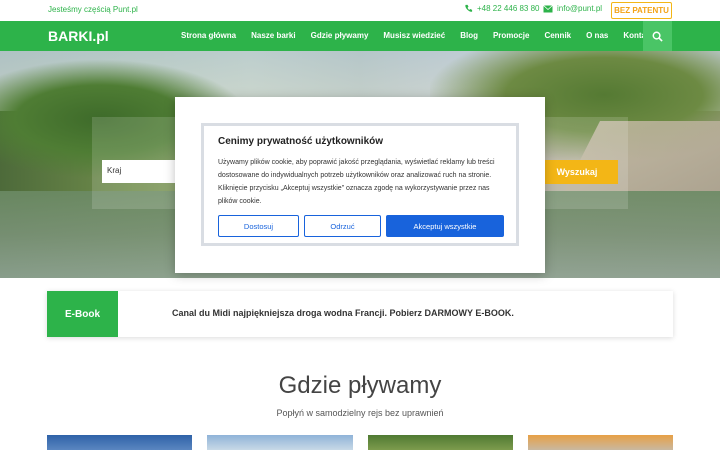 The image size is (720, 450). I want to click on section-title: Gdzie pływamy, so click(360, 385).